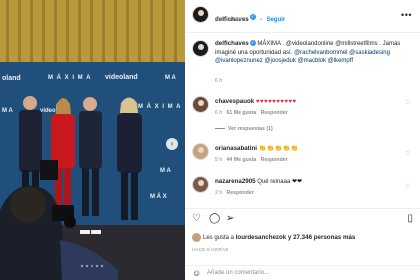 This screenshot has width=420, height=280. I want to click on svg-text: oland, so click(11, 78).